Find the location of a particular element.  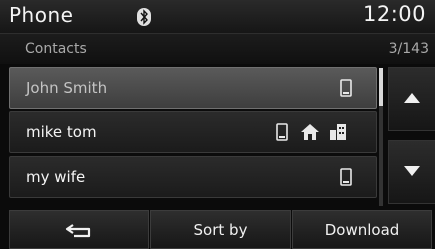

contact-name: my wife is located at coordinates (56, 177).